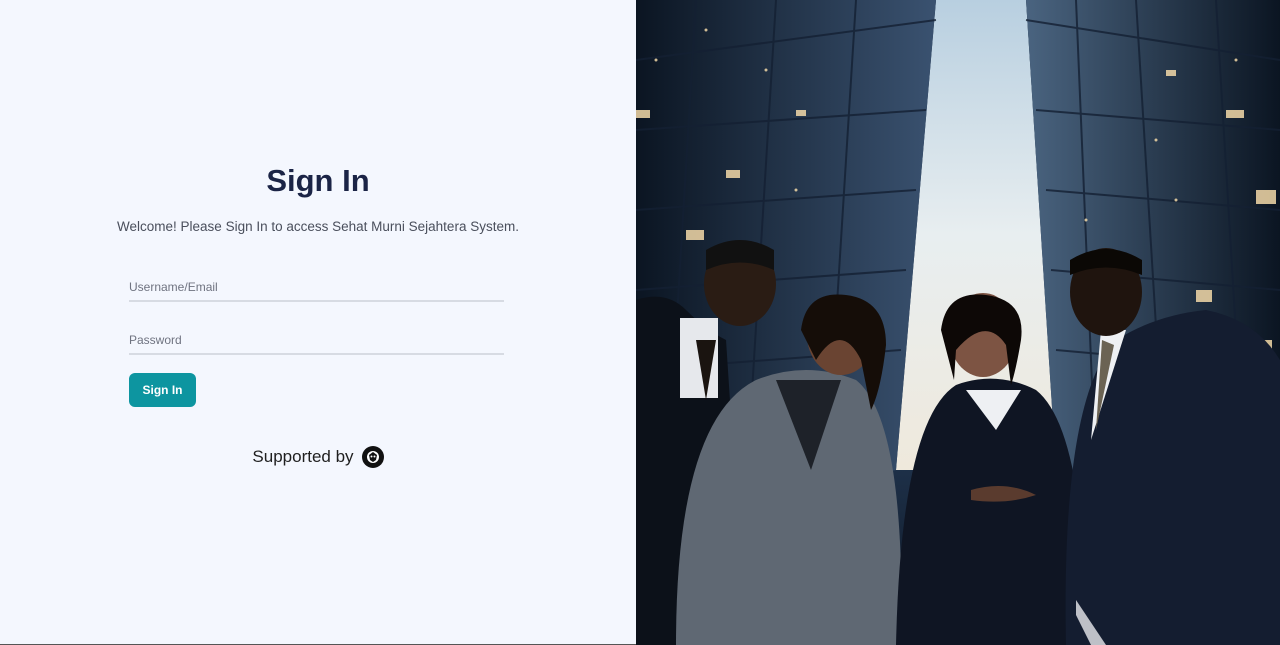 This screenshot has width=1280, height=645. What do you see at coordinates (316, 341) in the screenshot?
I see `password-input` at bounding box center [316, 341].